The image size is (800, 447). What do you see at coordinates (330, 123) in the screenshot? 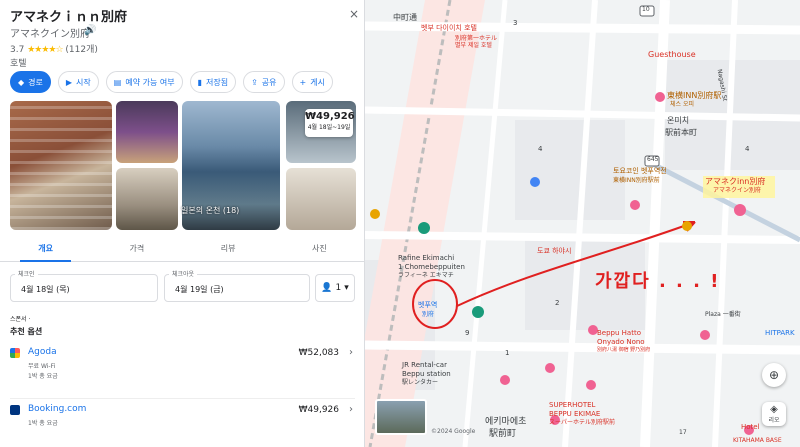
I see `price-badge: ₩49,926 4월 18일~19일` at bounding box center [330, 123].